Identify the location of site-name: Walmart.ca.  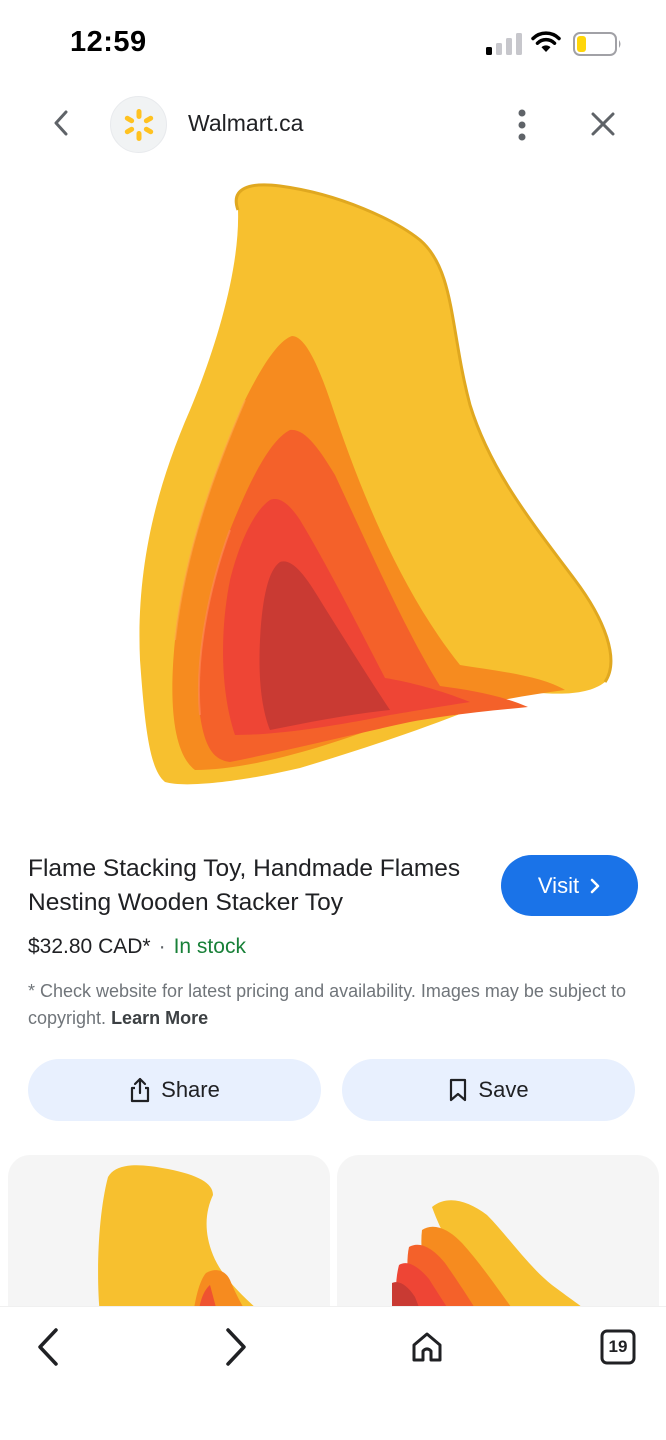
(245, 123).